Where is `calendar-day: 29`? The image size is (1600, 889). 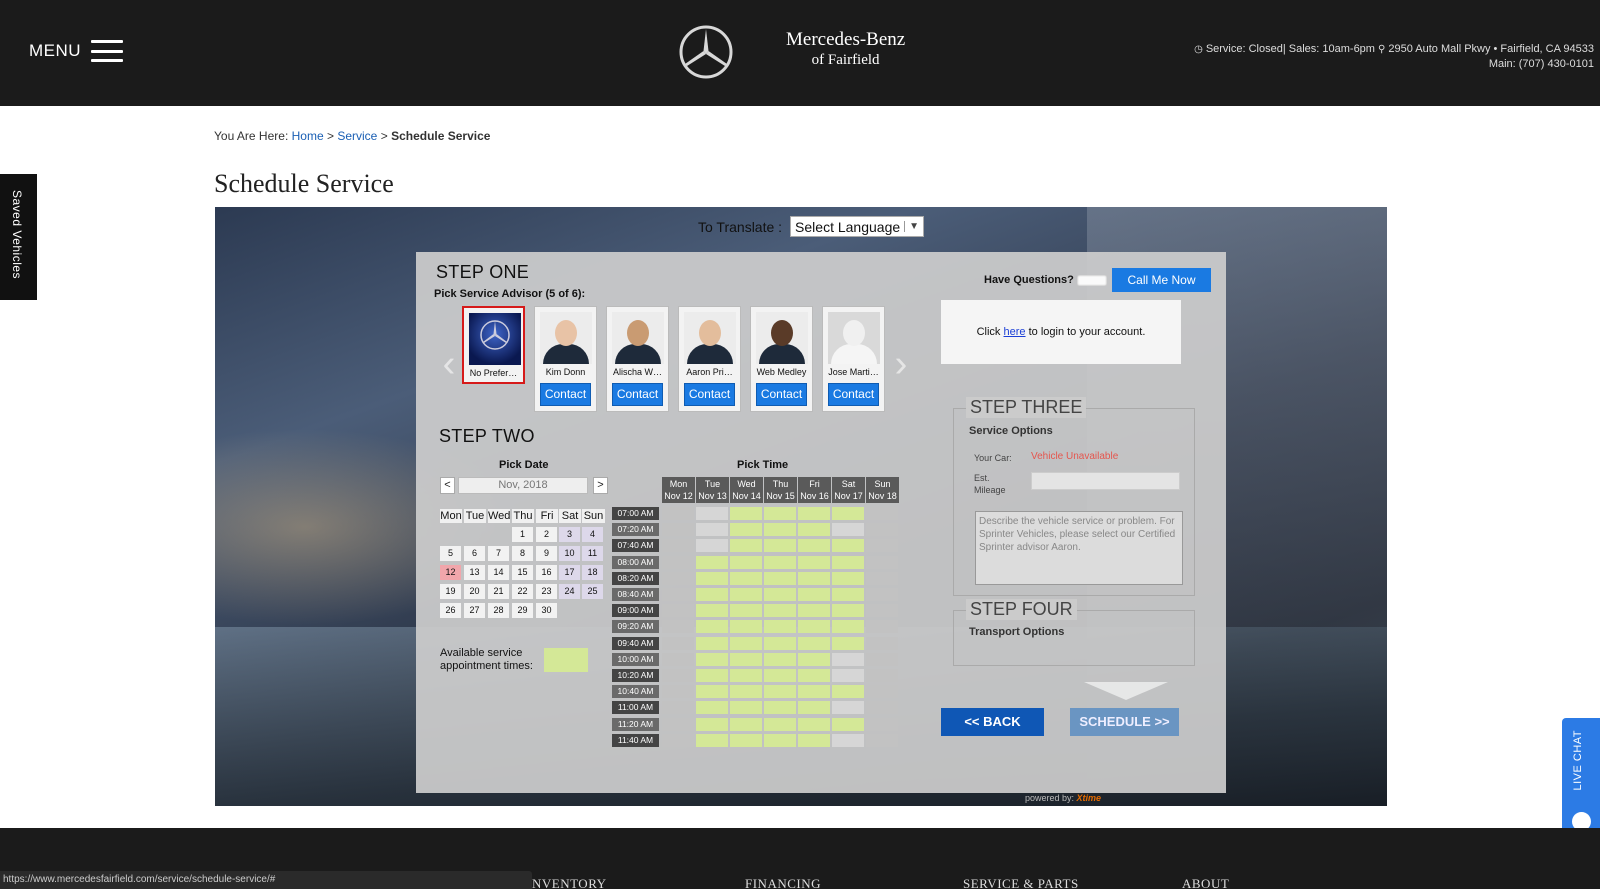 calendar-day: 29 is located at coordinates (522, 610).